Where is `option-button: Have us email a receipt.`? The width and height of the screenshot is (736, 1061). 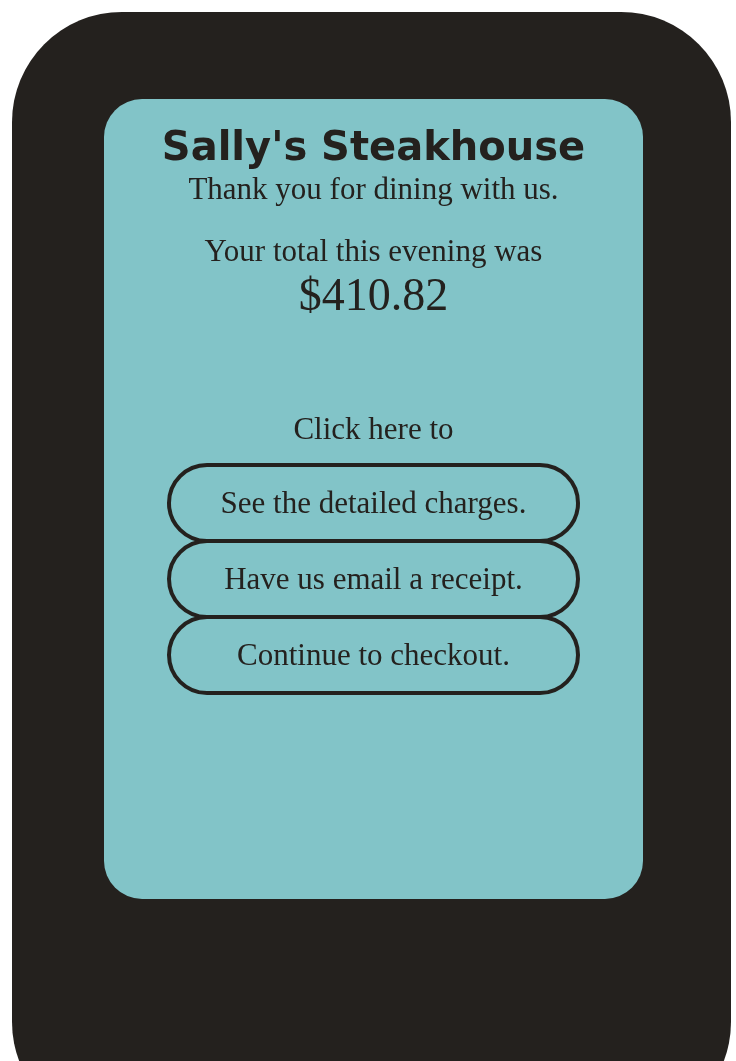 option-button: Have us email a receipt. is located at coordinates (373, 579).